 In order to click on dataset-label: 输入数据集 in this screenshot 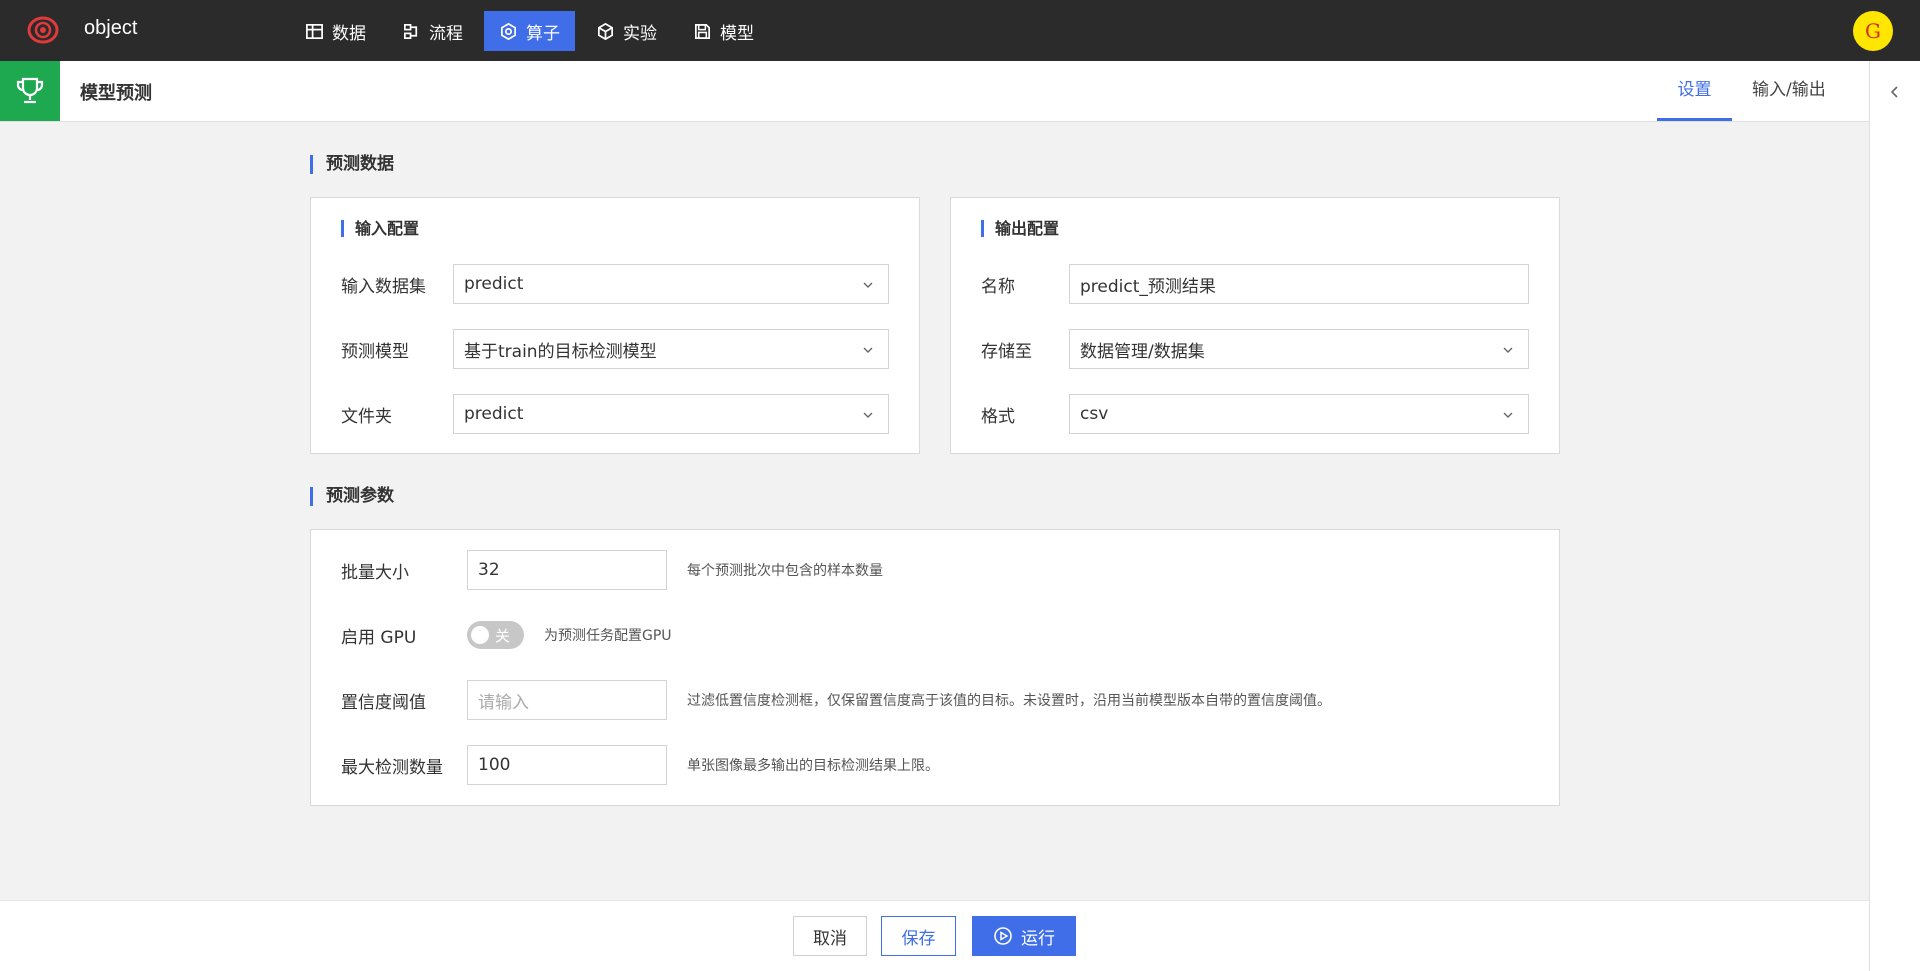, I will do `click(383, 286)`.